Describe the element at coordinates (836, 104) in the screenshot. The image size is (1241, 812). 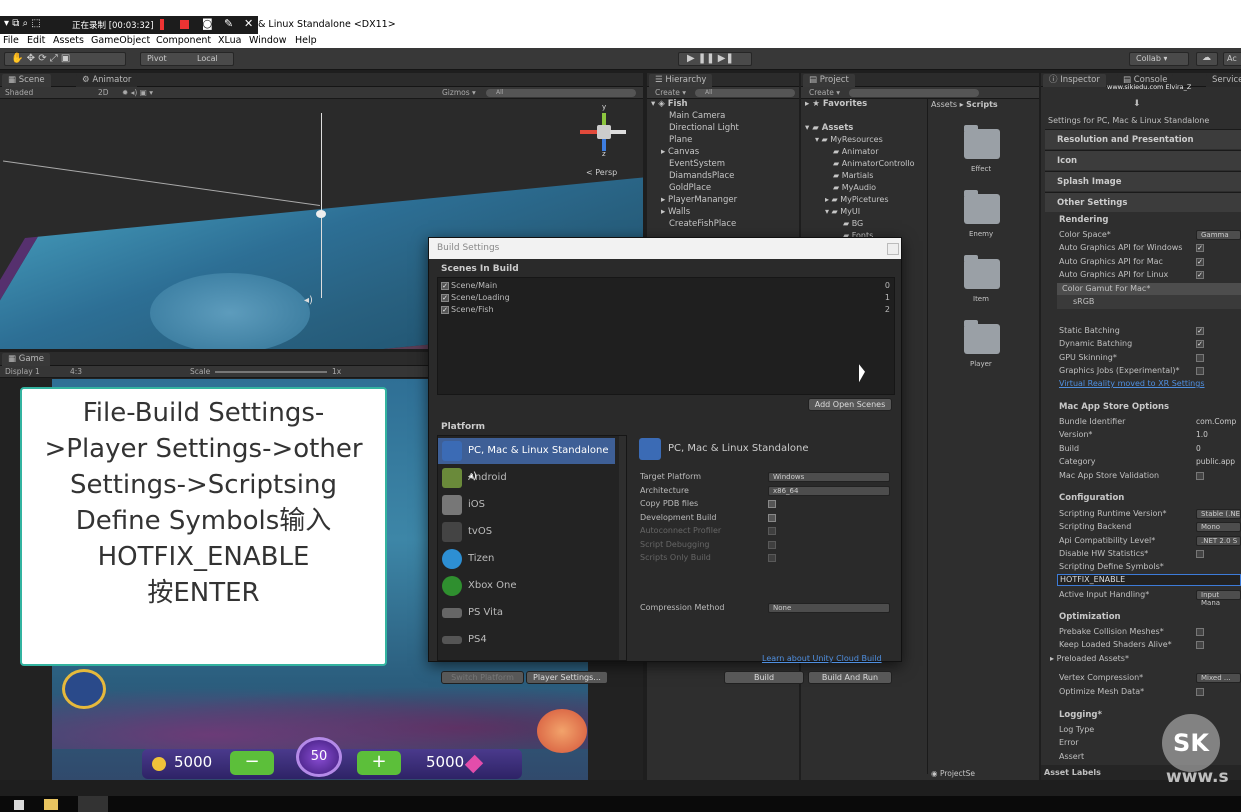
I see `favorites-item: ▸ ★ Favorites` at that location.